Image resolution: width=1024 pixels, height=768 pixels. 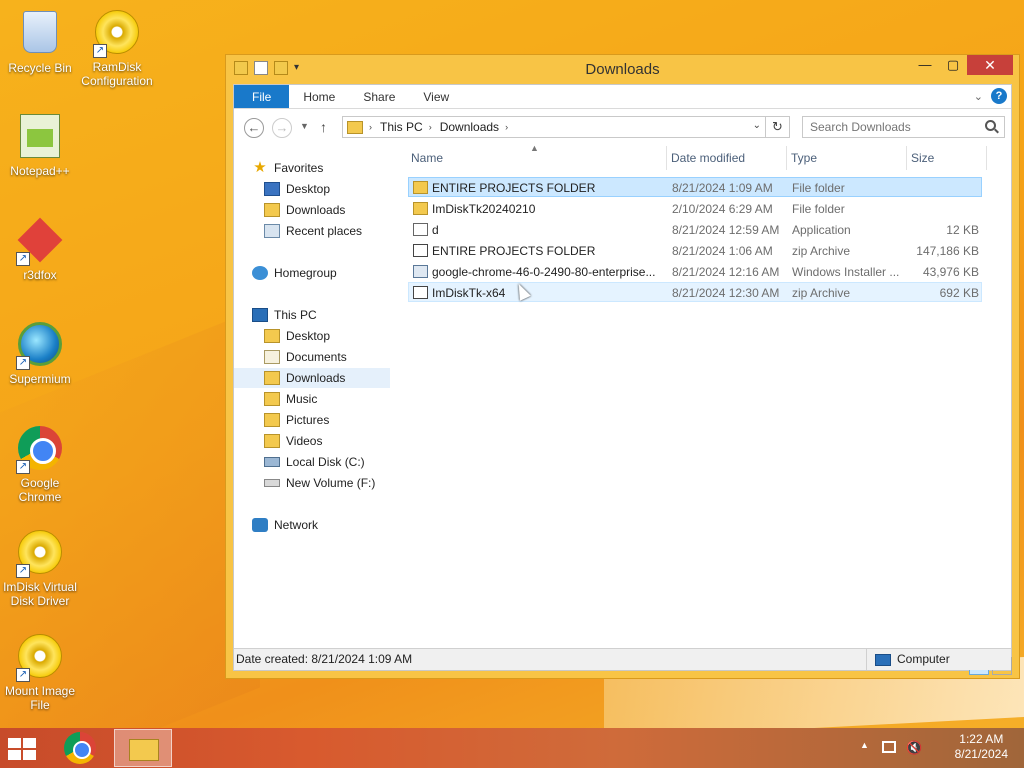 I want to click on address-row: ← → ▼ ↑ › This PC › Downloads › ⌄ ↻, so click(x=622, y=127).